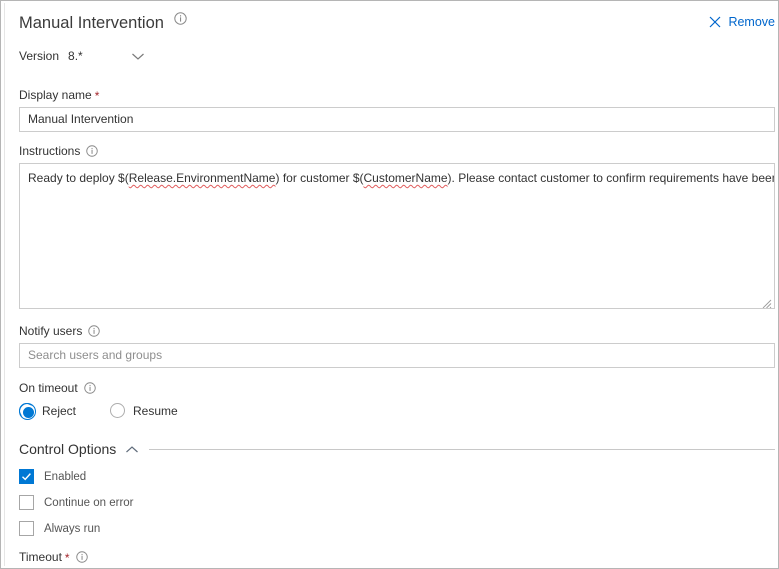 The height and width of the screenshot is (569, 779). I want to click on display-name-field: Display name * Manual Intervention, so click(397, 109).